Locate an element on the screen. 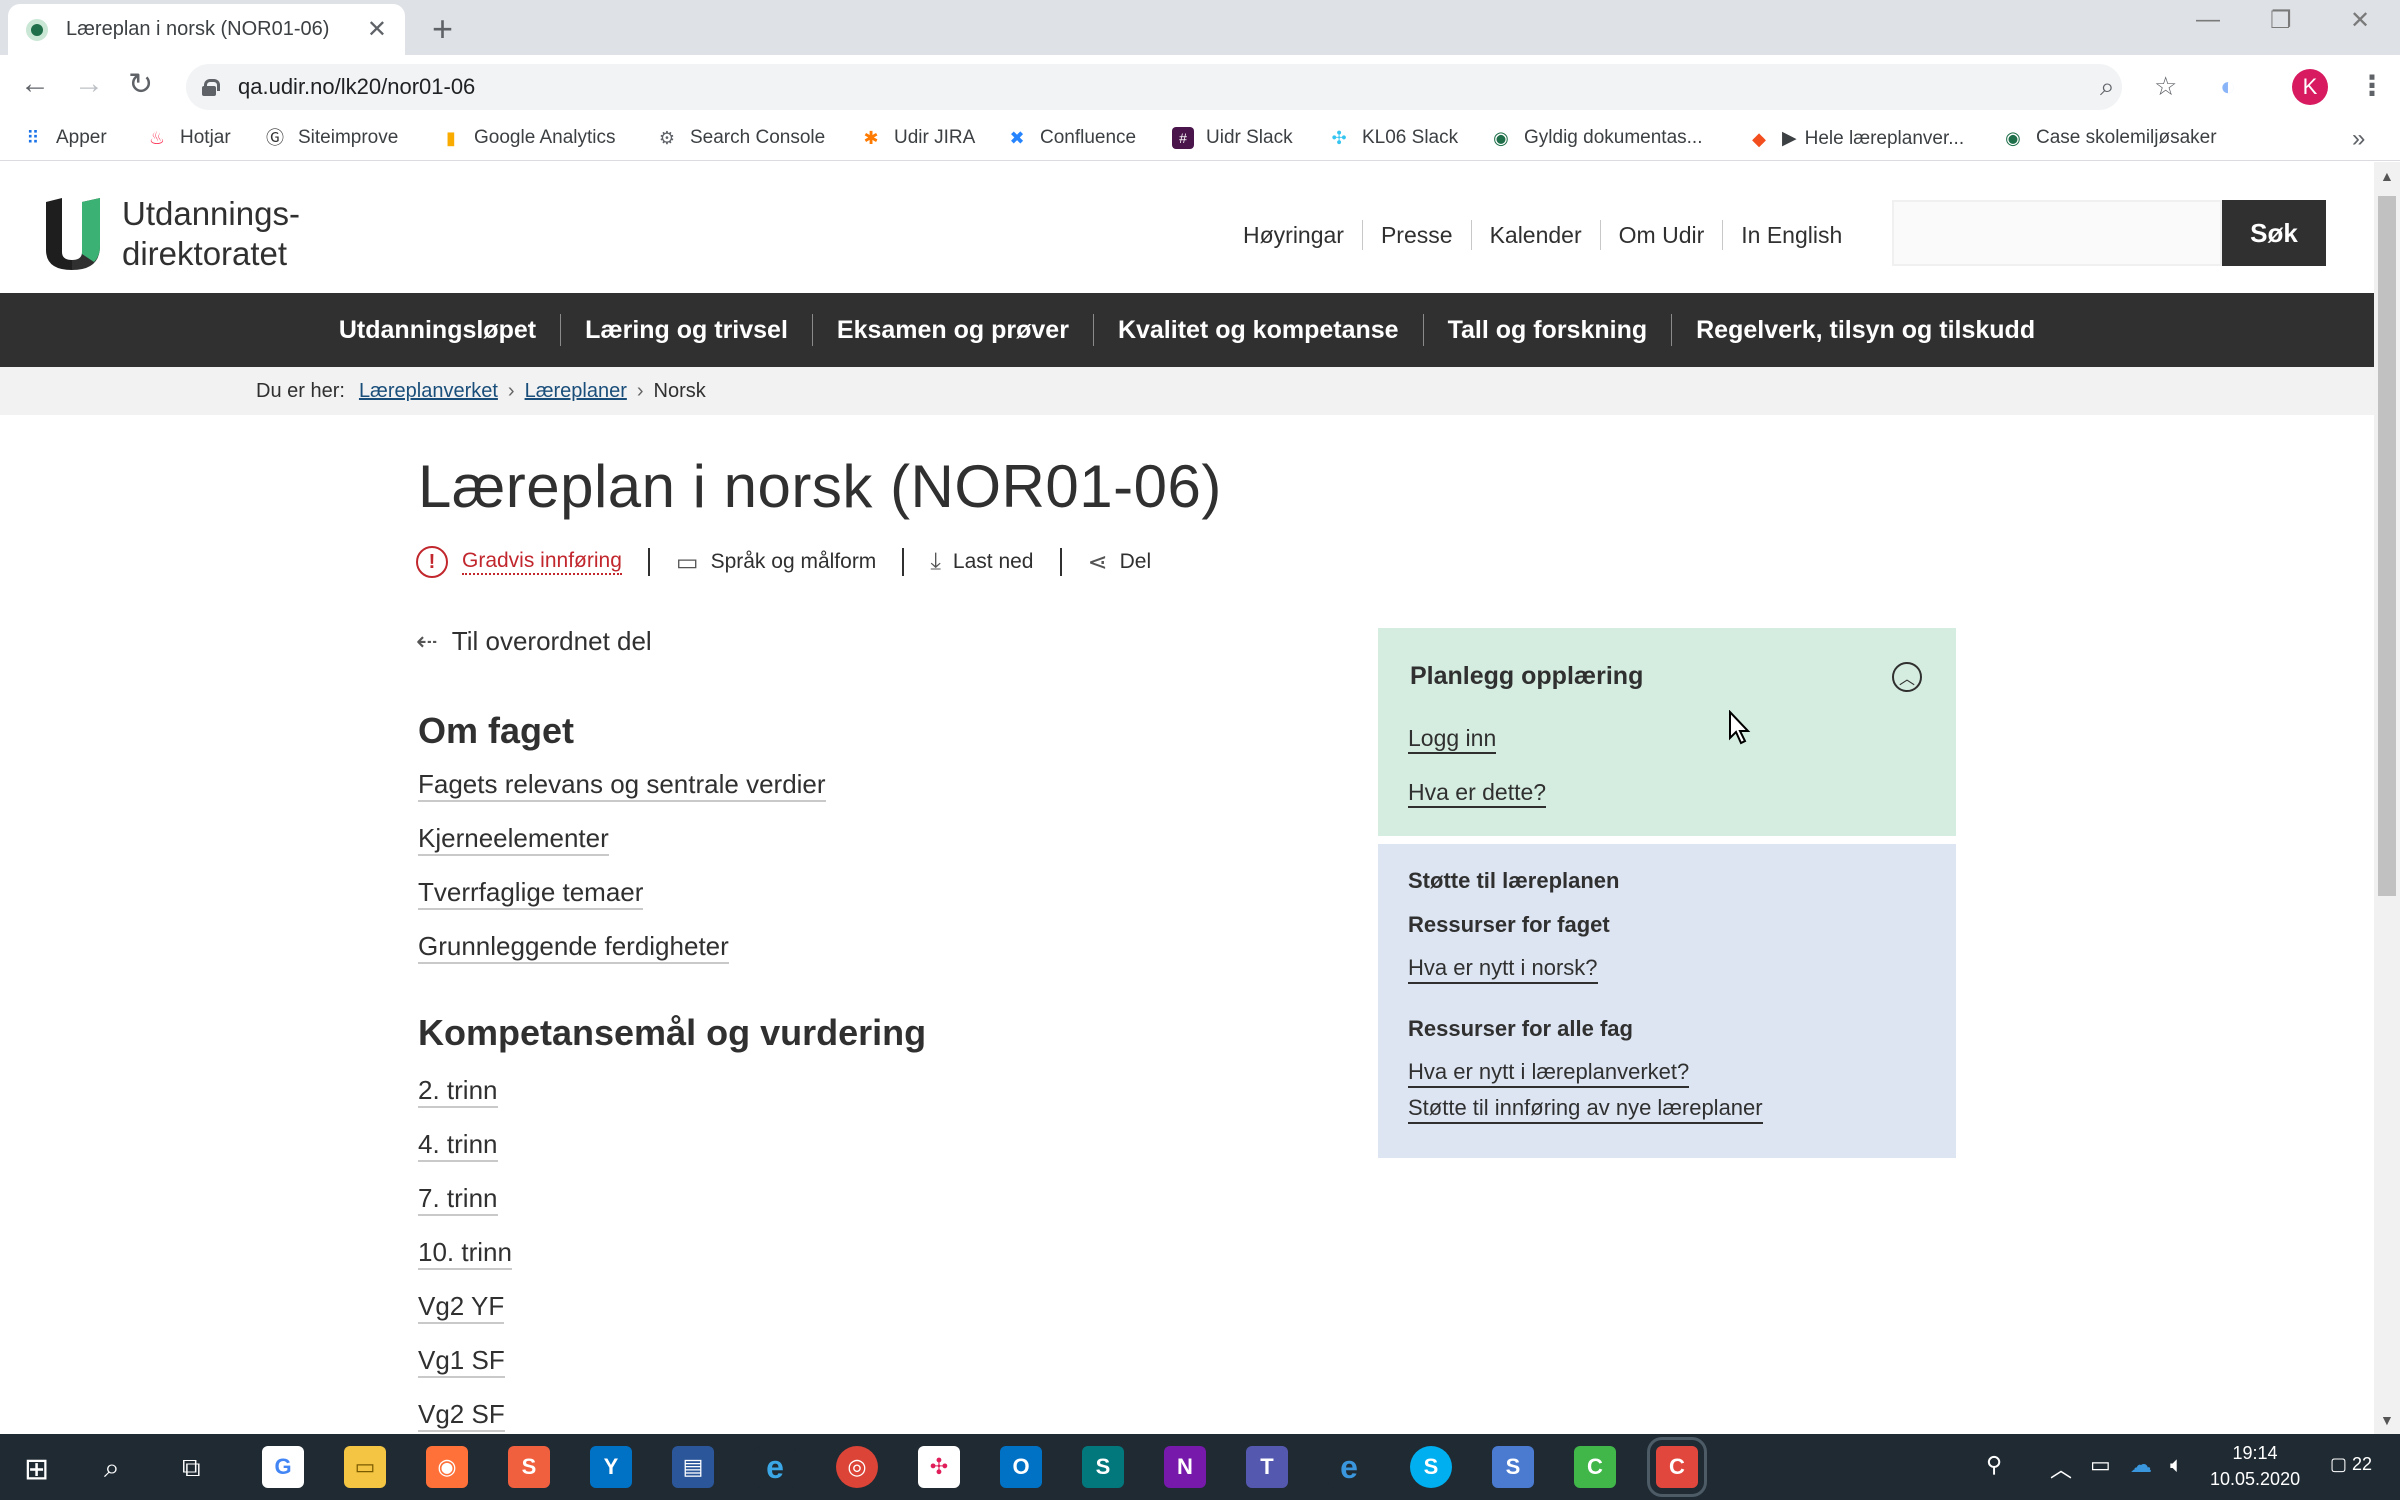 The height and width of the screenshot is (1500, 2400). zoom-icon: ⌕ is located at coordinates (2107, 87).